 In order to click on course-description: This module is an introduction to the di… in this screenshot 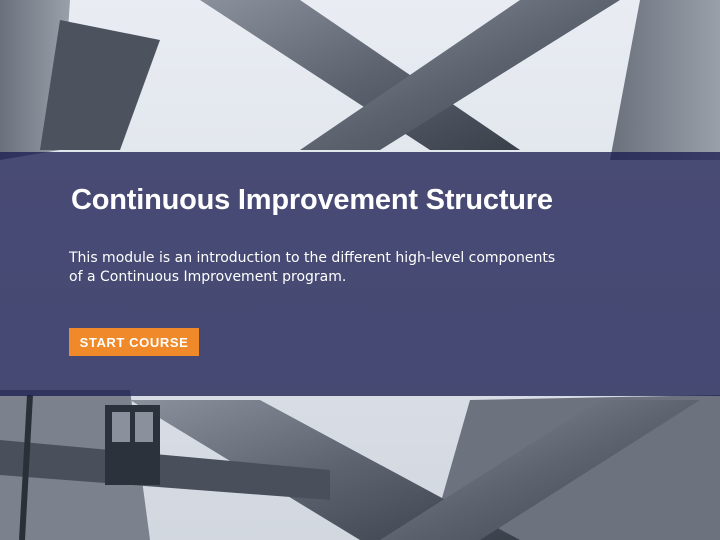, I will do `click(312, 267)`.